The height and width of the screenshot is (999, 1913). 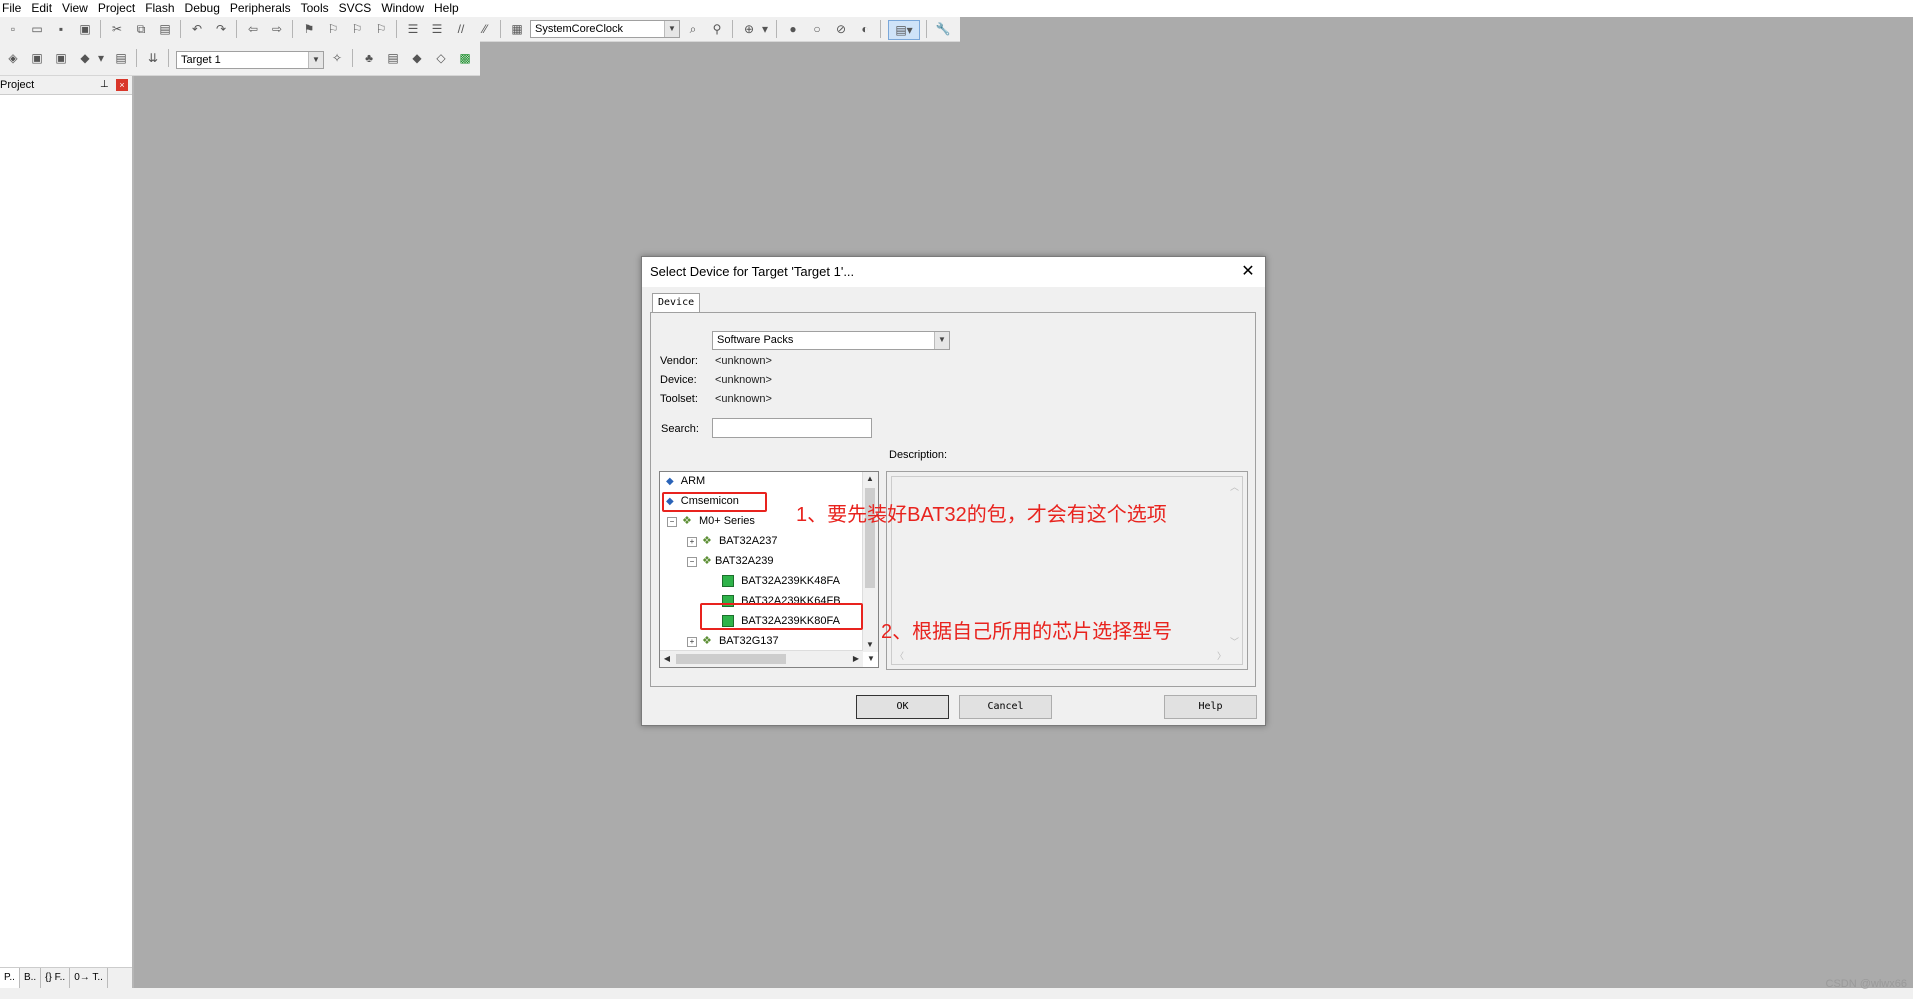 I want to click on find-icon: ⌕, so click(x=693, y=29).